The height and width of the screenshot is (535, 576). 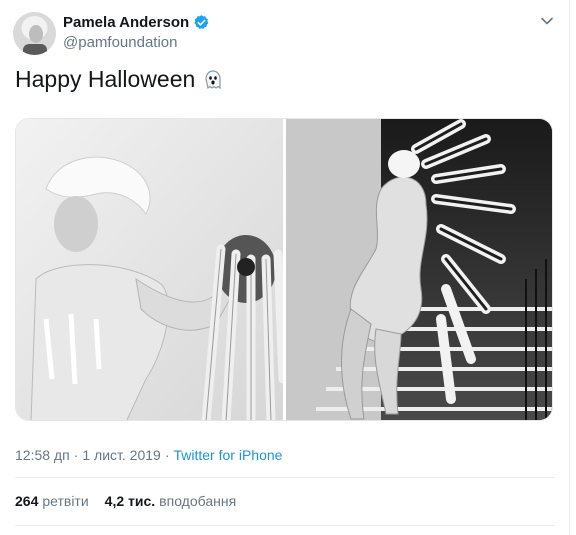 What do you see at coordinates (213, 80) in the screenshot?
I see `ghost-icon` at bounding box center [213, 80].